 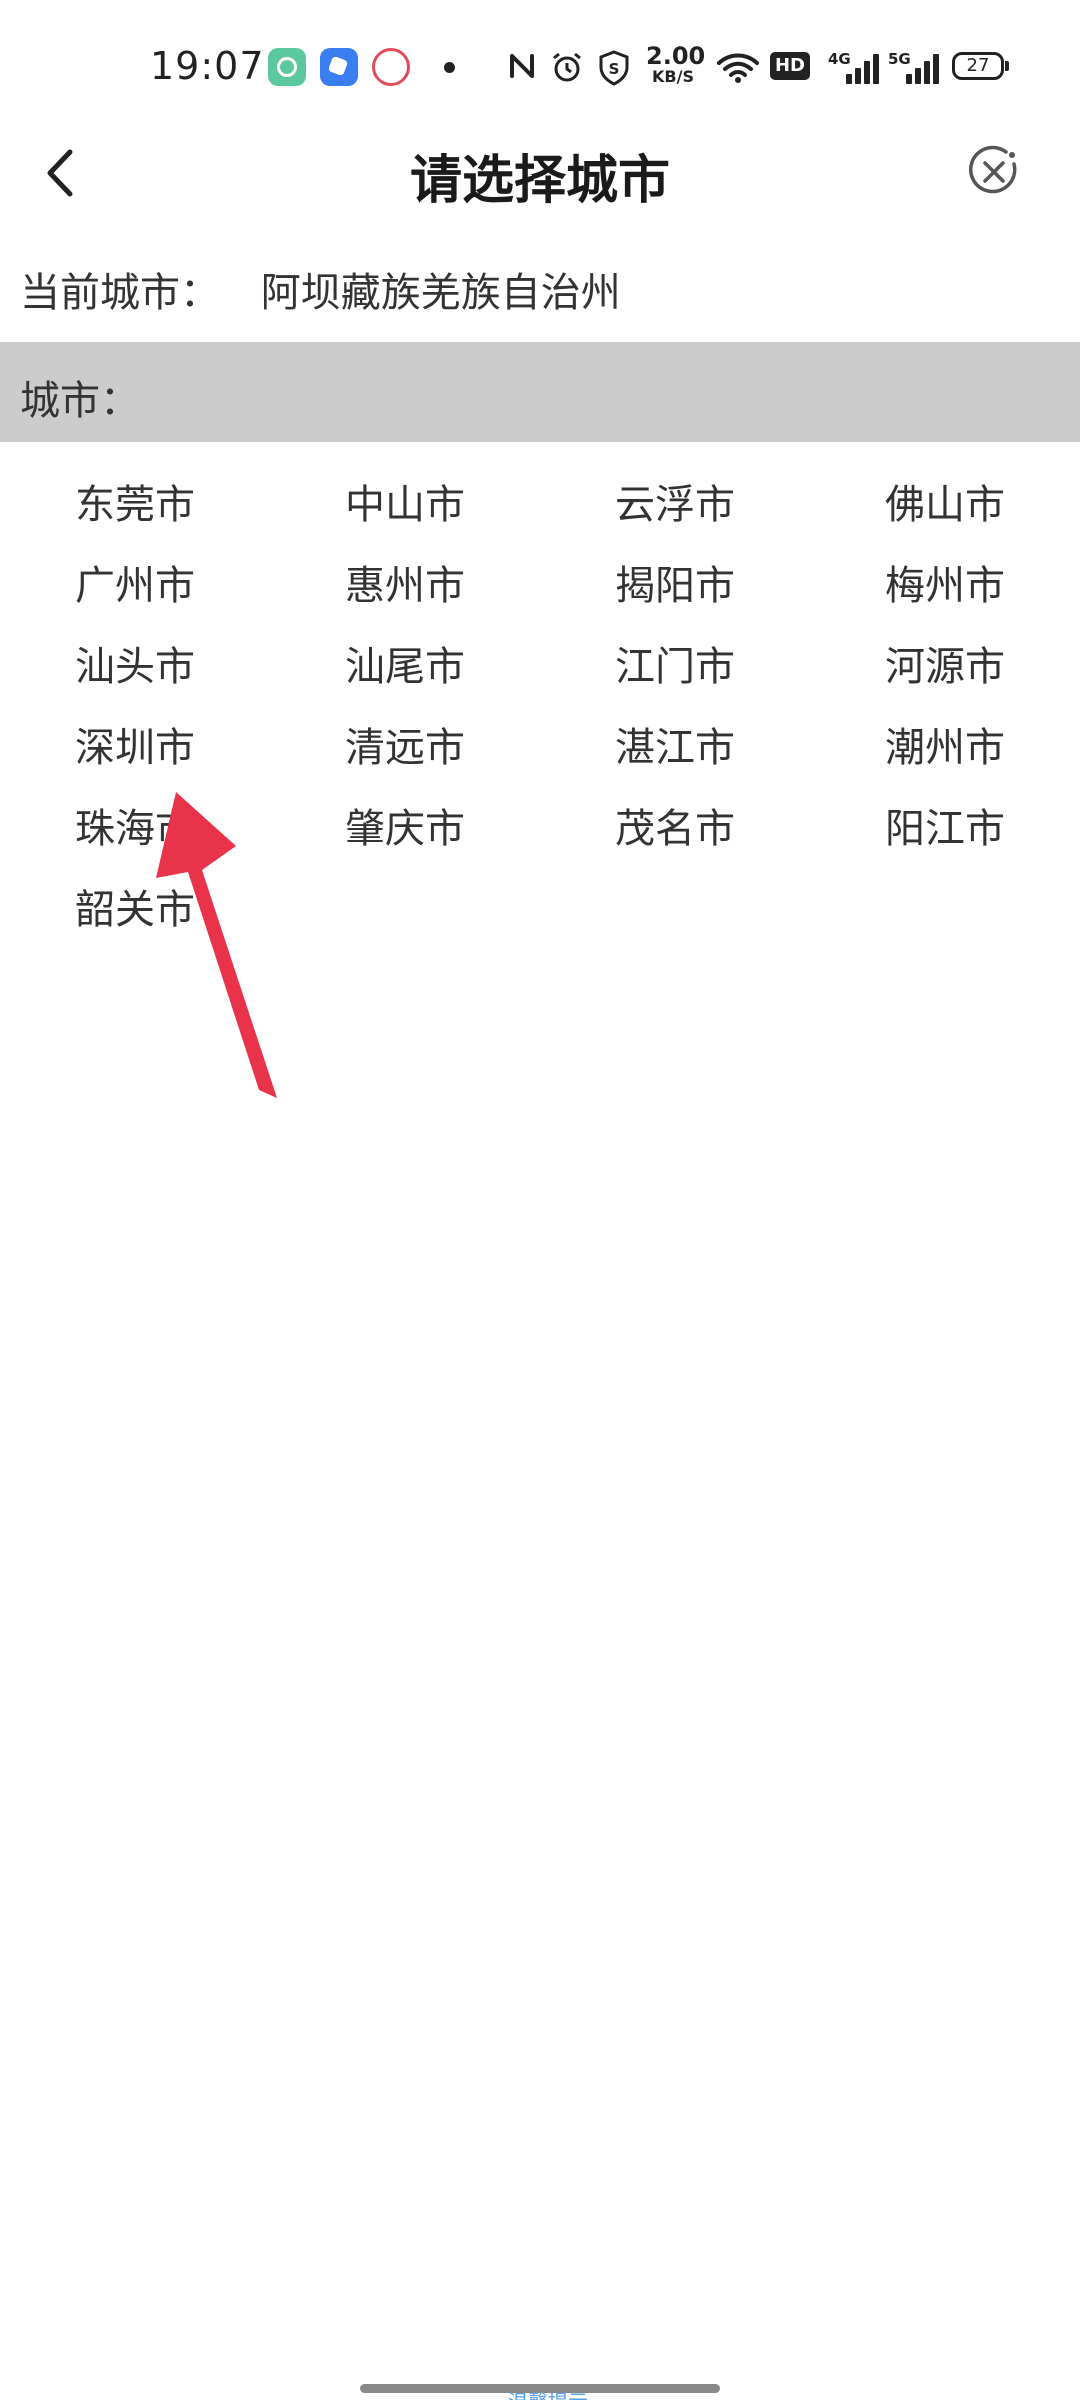 I want to click on current-city-label: 当前城市：, so click(x=120, y=293).